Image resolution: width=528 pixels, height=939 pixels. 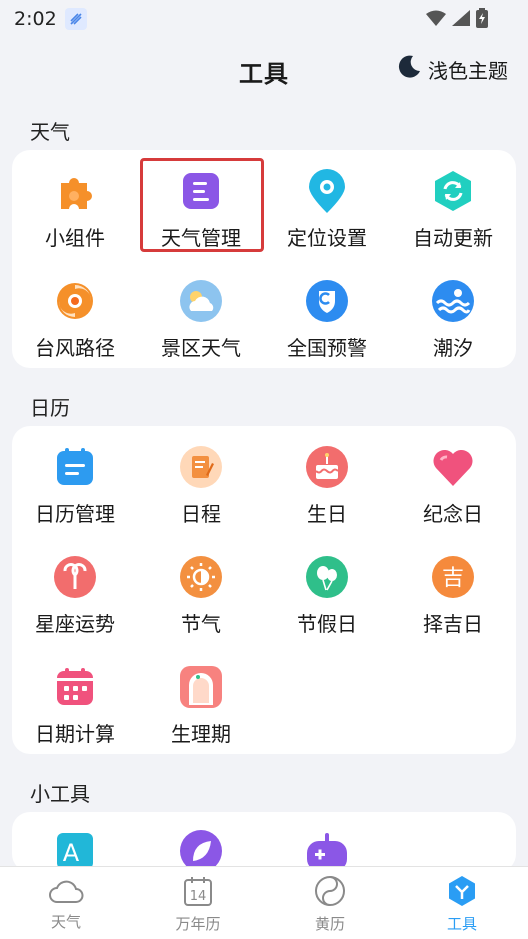 I want to click on tool-period: 生理期, so click(x=201, y=701).